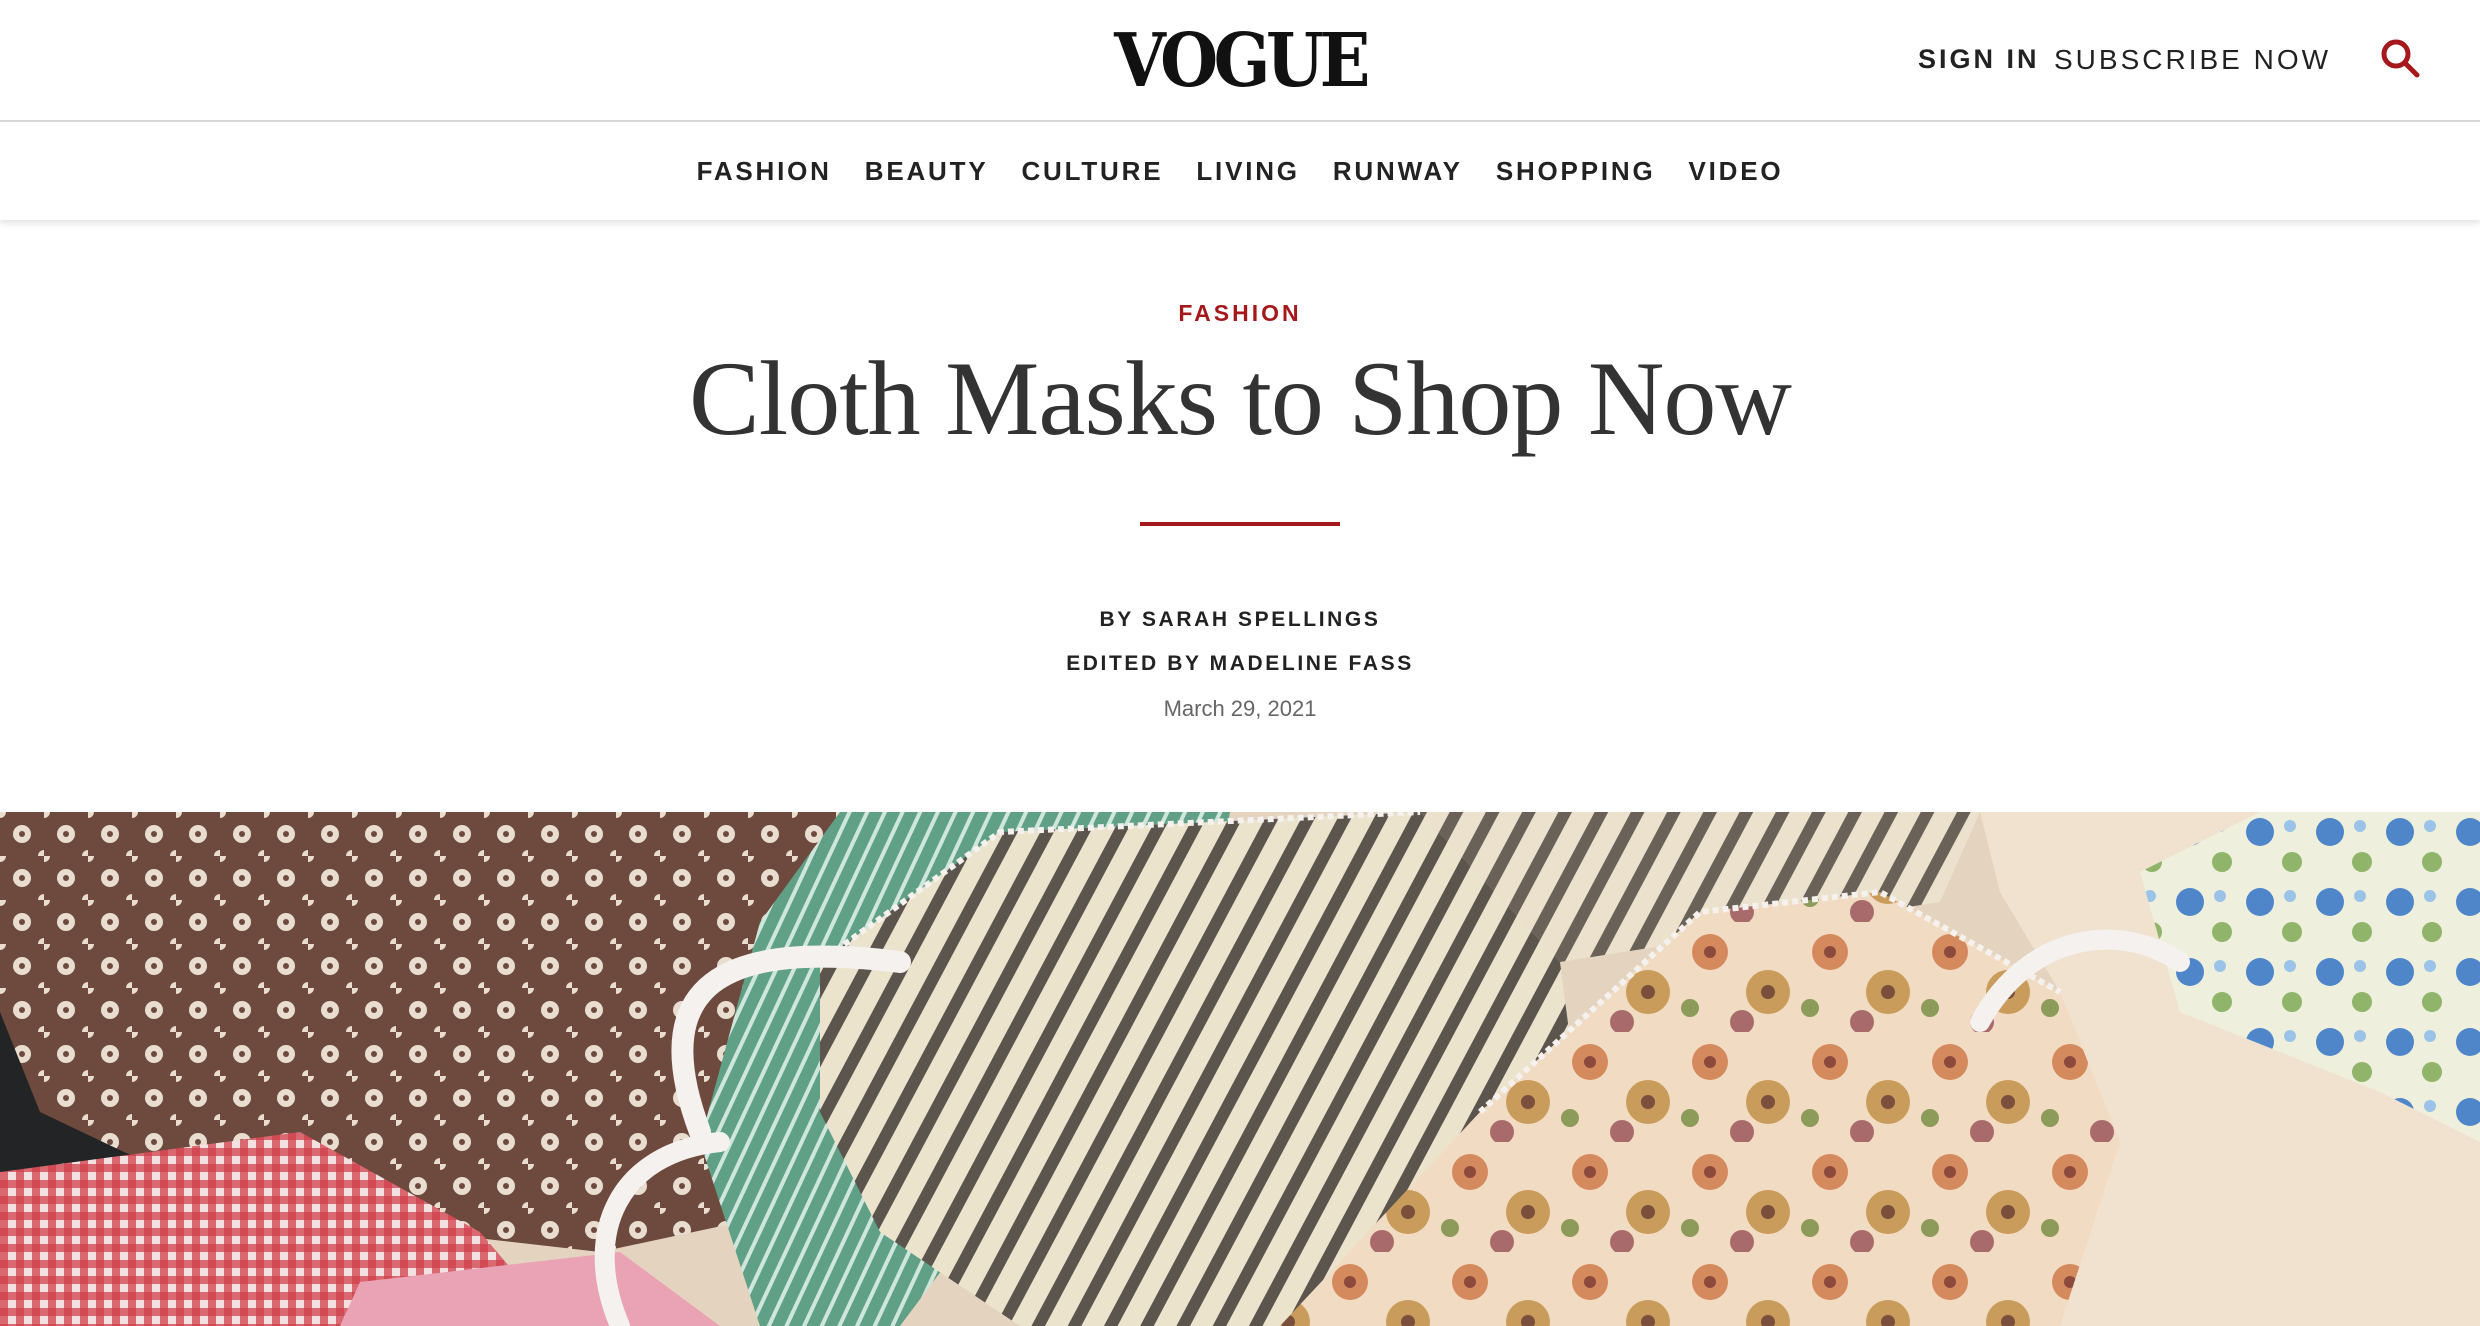  I want to click on article-editor: EDITED BY MADELINE FASS, so click(1240, 663).